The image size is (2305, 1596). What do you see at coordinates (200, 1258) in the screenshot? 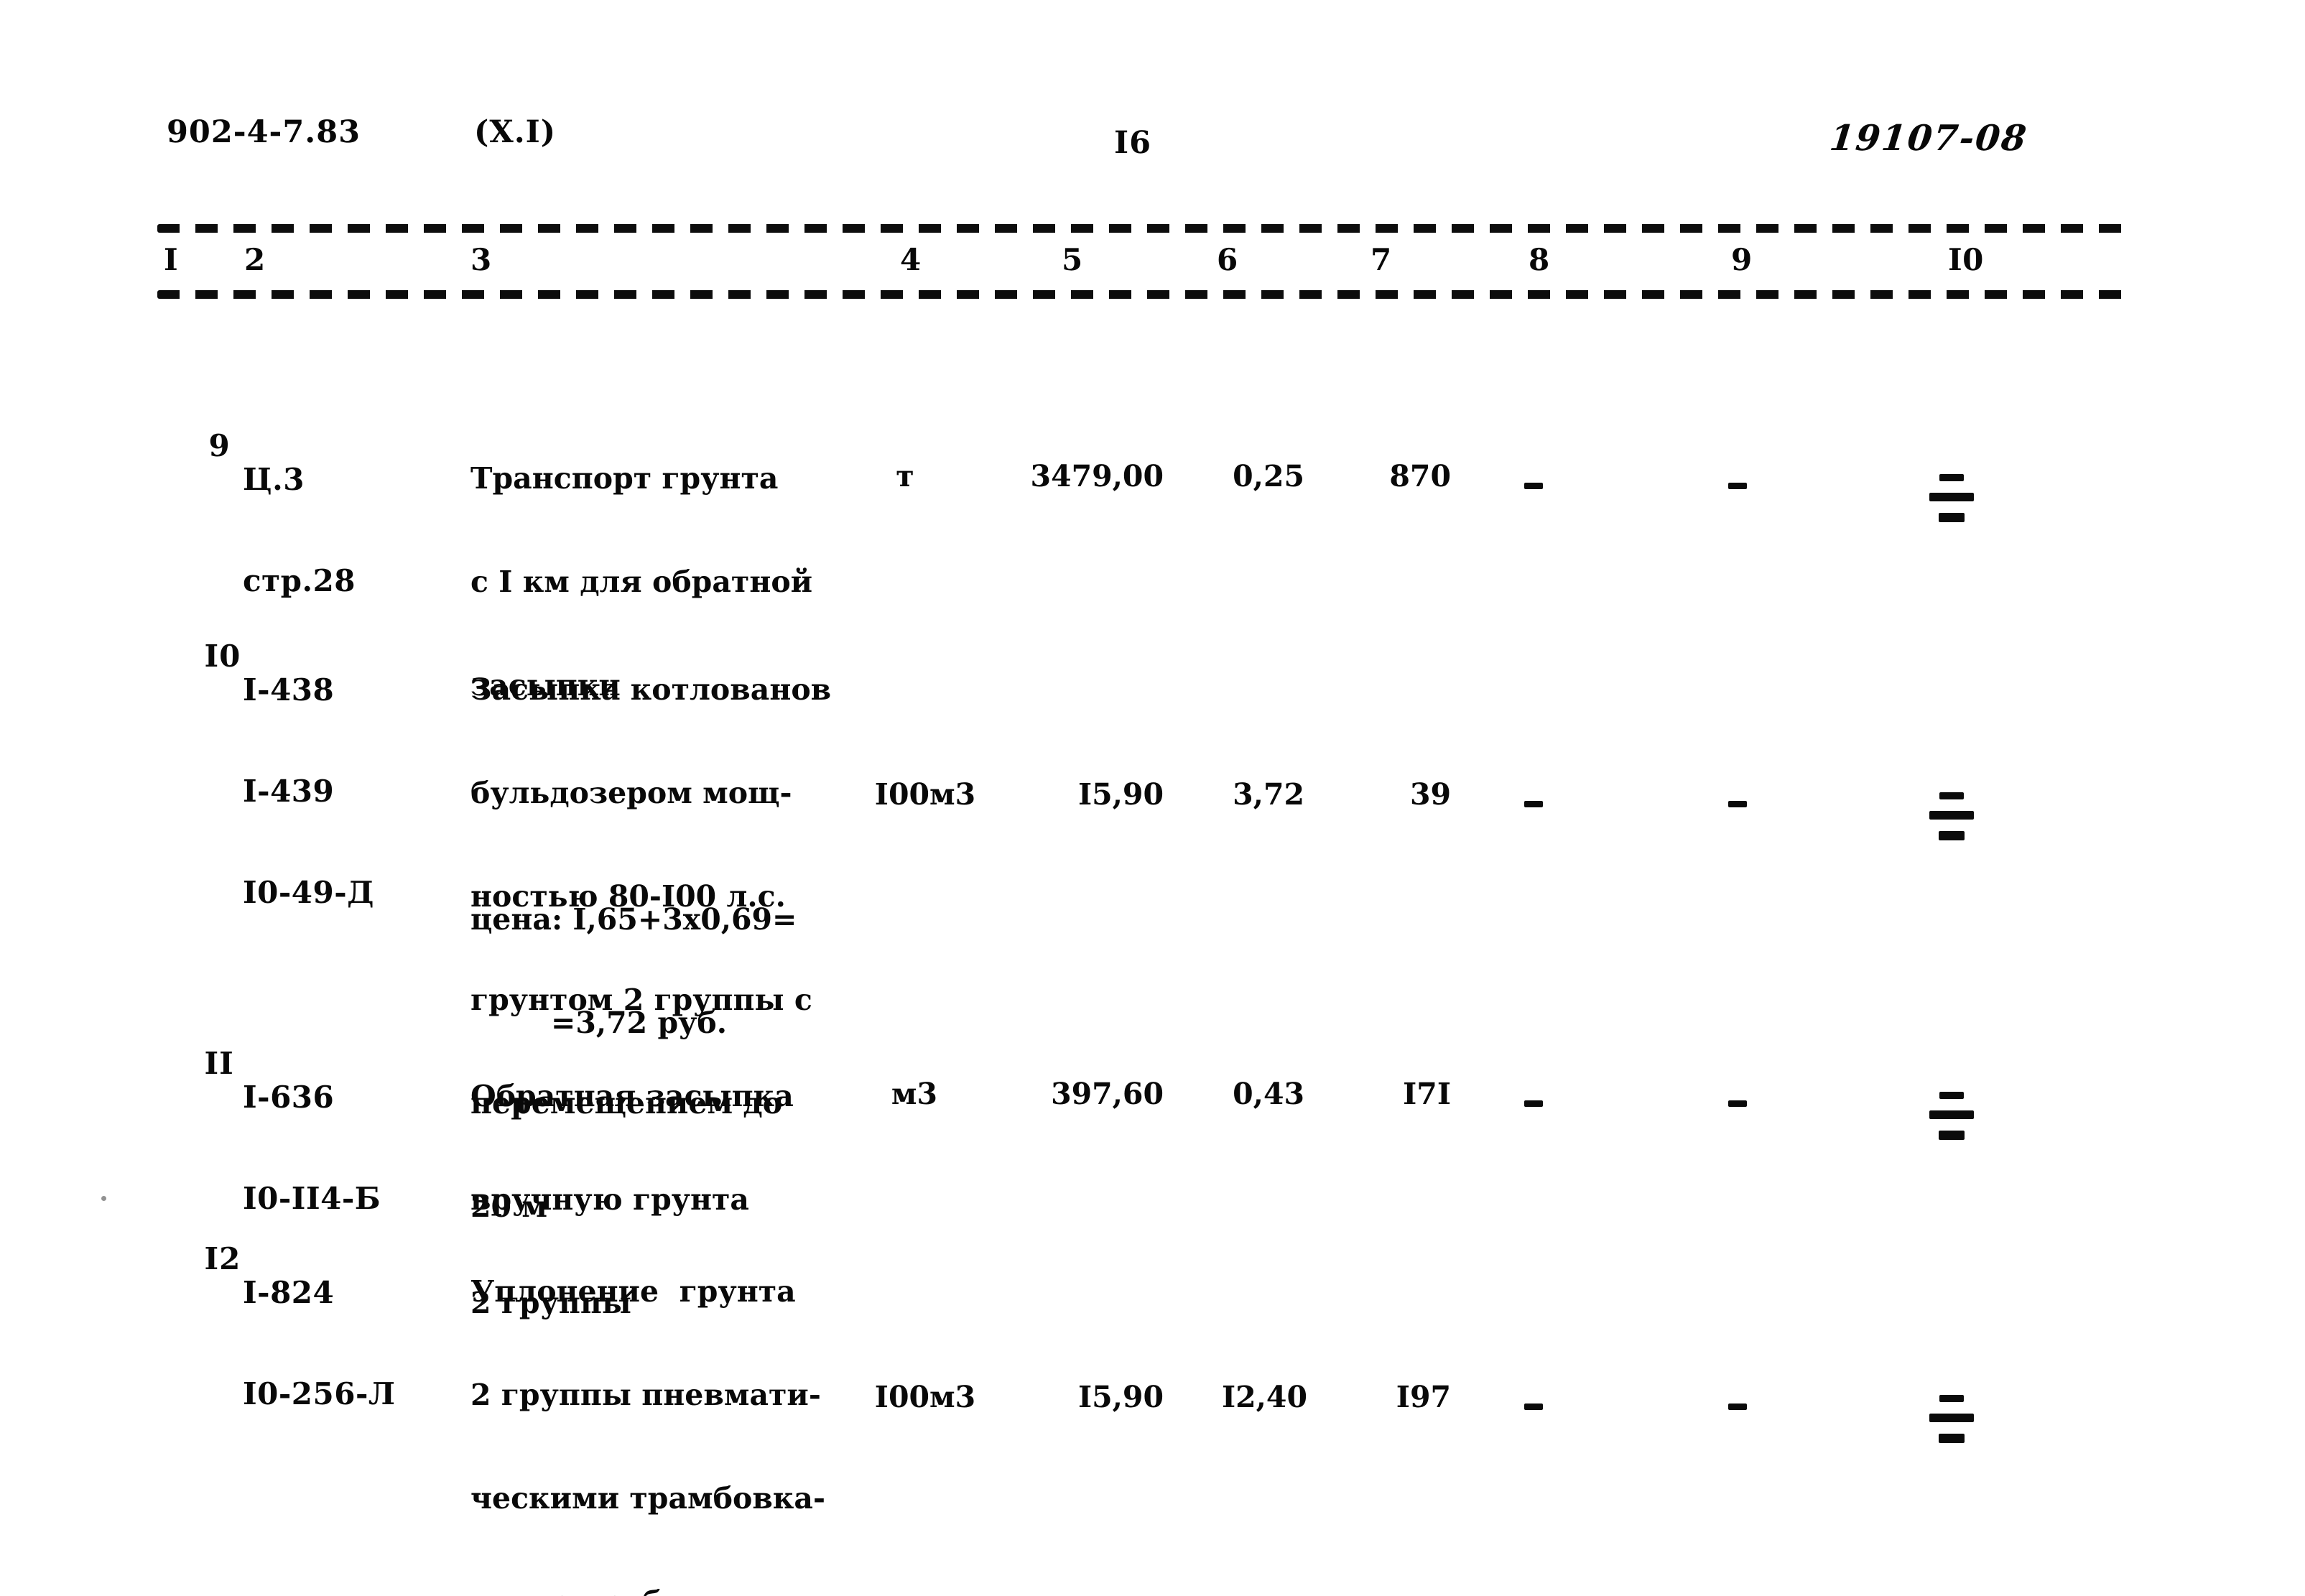
I see `table-row: I2` at bounding box center [200, 1258].